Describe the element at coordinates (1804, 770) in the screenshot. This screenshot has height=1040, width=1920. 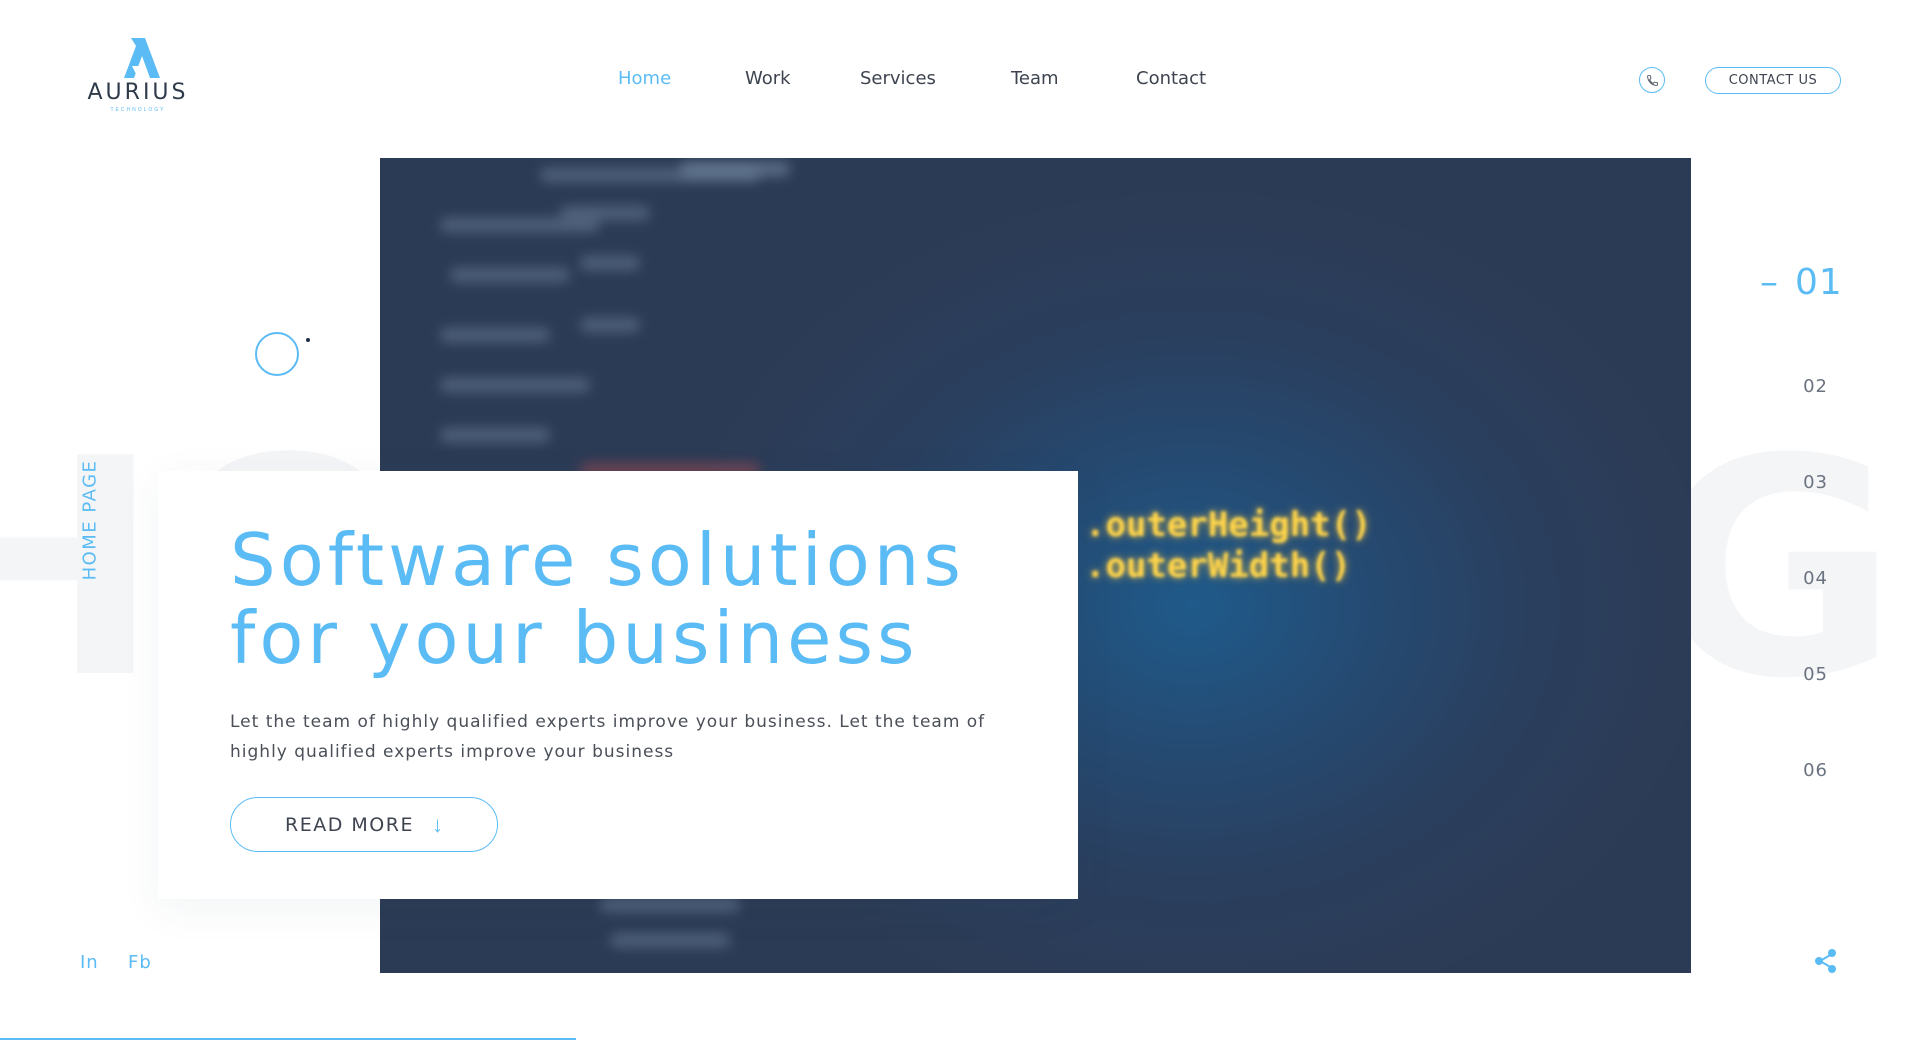
I see `slide-item-06: 06` at that location.